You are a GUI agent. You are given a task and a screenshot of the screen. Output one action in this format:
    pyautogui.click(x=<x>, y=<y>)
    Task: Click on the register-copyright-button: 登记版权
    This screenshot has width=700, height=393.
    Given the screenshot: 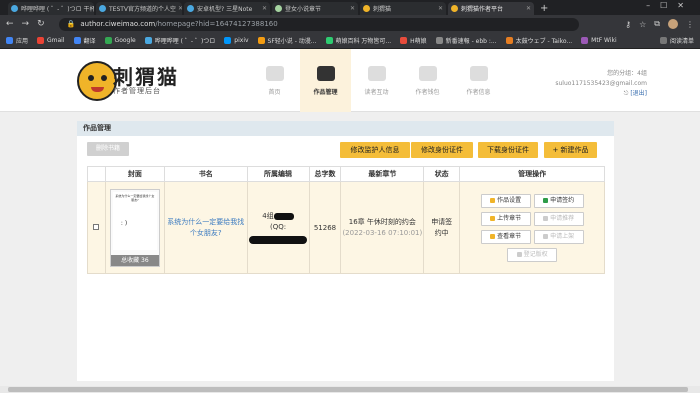 What is the action you would take?
    pyautogui.click(x=532, y=254)
    